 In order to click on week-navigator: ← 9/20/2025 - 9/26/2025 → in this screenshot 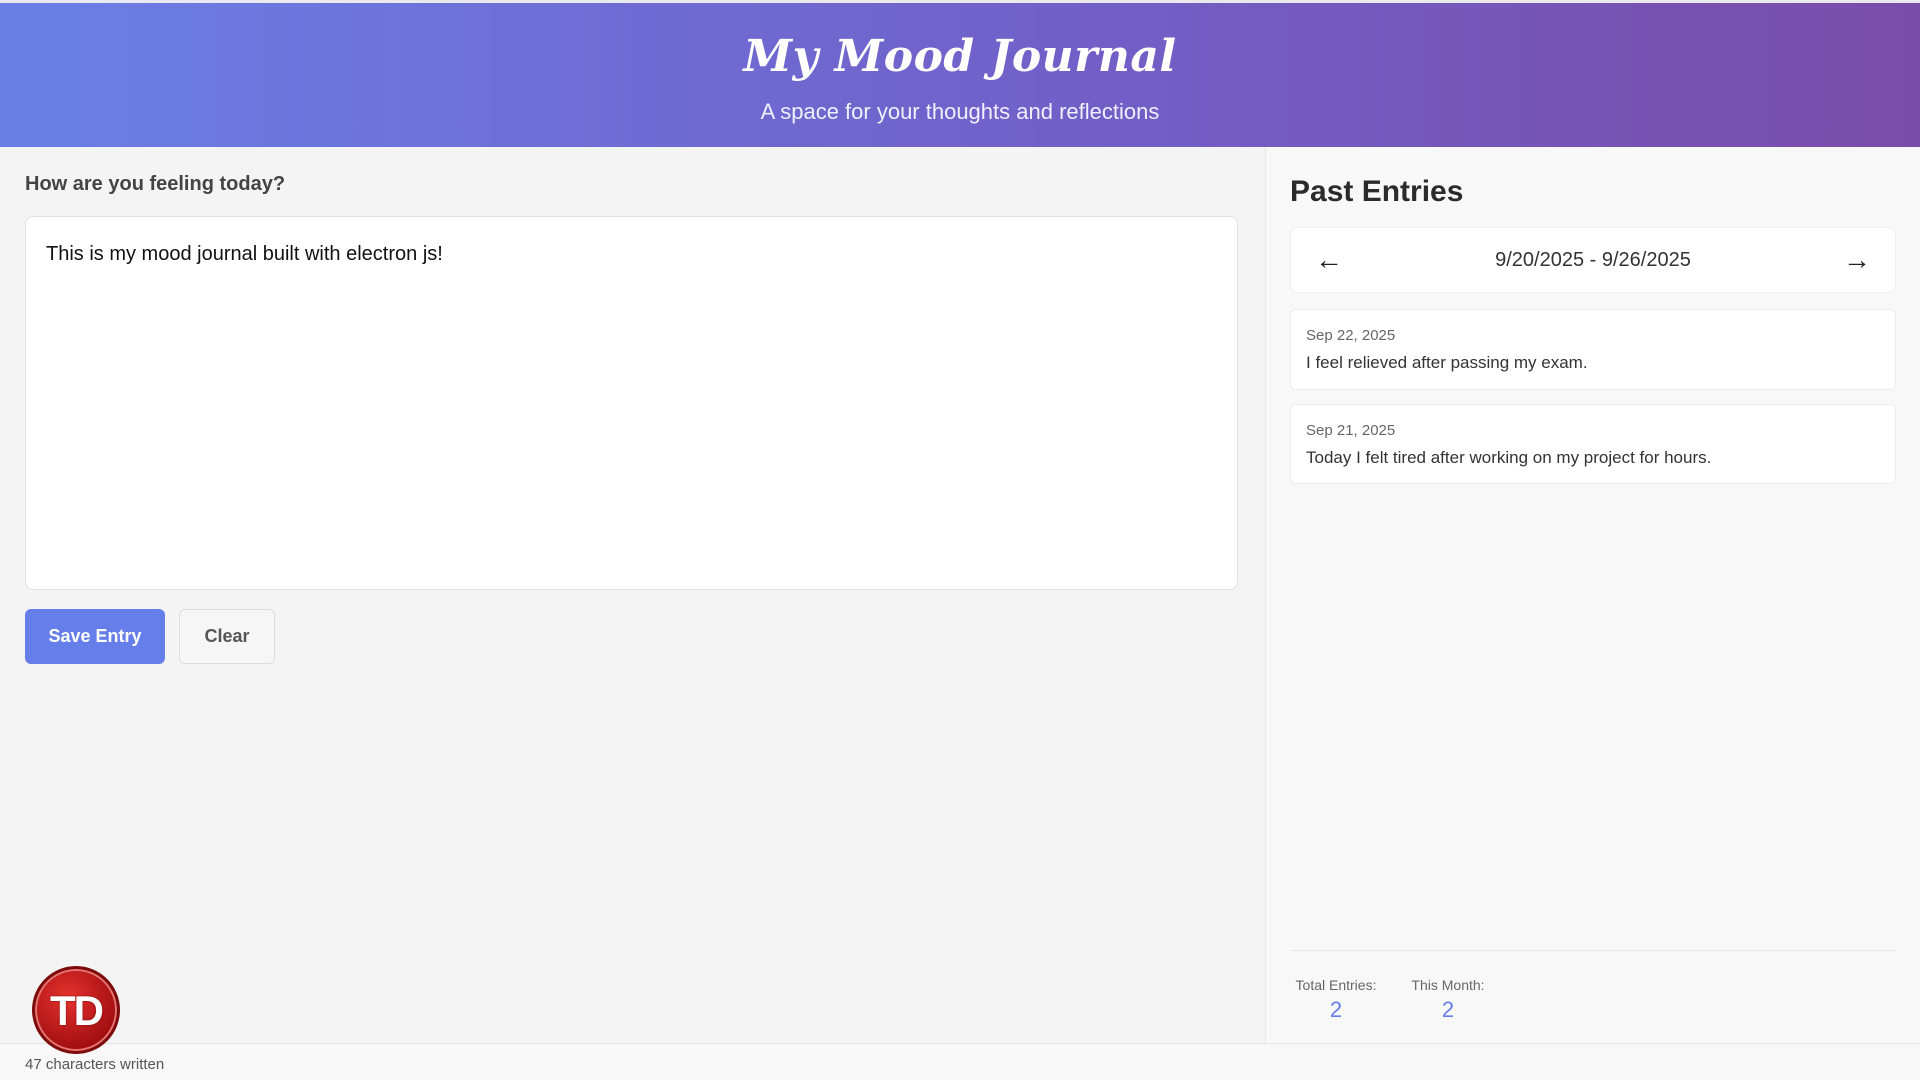, I will do `click(1593, 260)`.